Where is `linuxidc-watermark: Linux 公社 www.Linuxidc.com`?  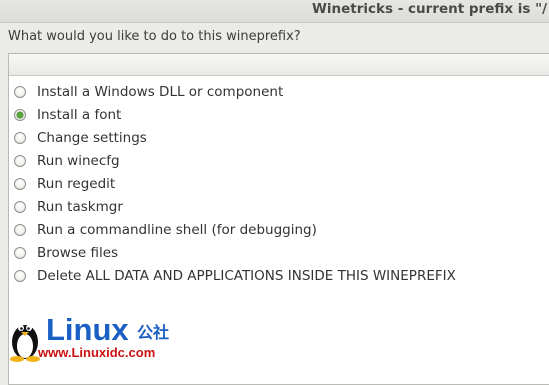 linuxidc-watermark: Linux 公社 www.Linuxidc.com is located at coordinates (106, 338).